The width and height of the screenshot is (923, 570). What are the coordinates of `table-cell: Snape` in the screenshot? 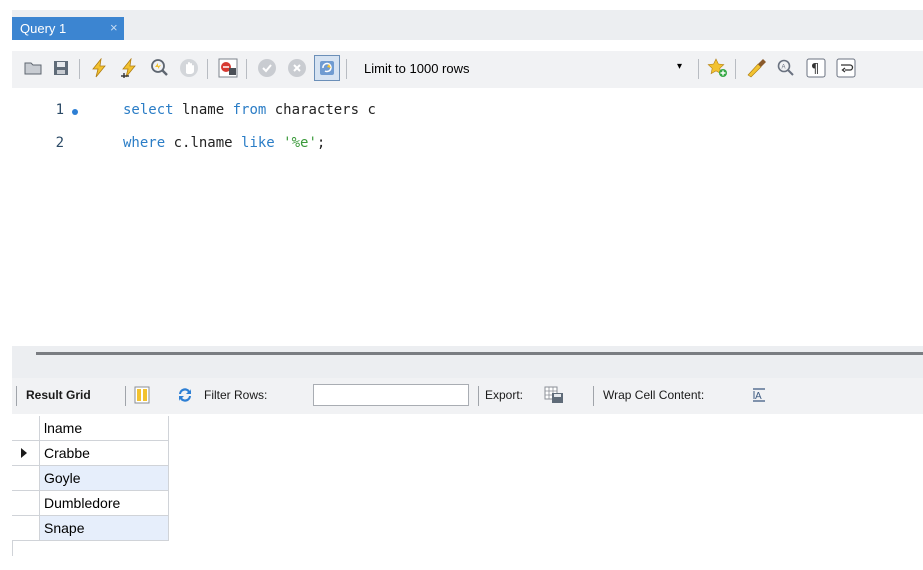 It's located at (104, 528).